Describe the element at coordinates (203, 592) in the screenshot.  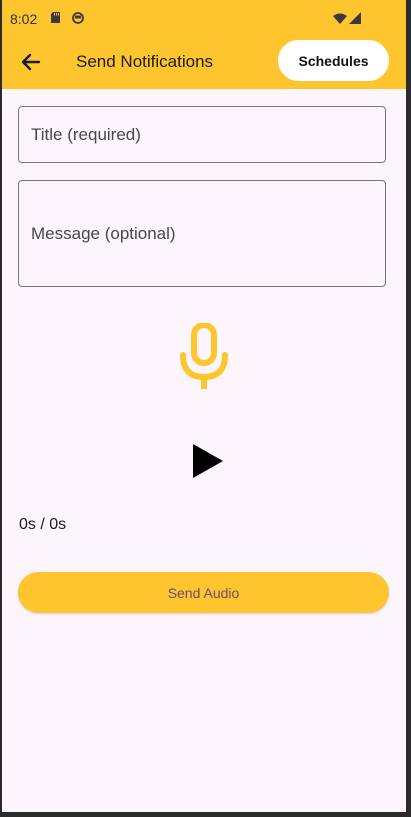
I see `send-audio-button: Send Audio` at that location.